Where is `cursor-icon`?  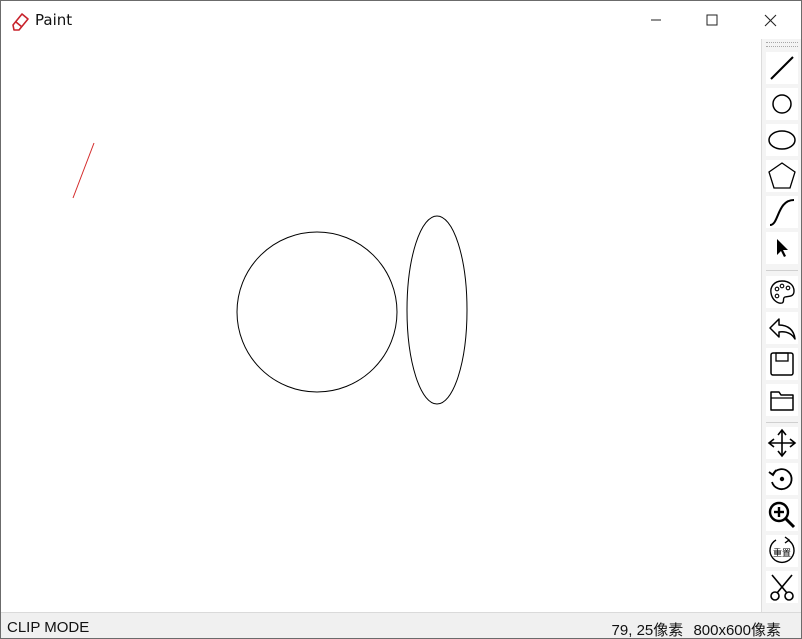
cursor-icon is located at coordinates (782, 248).